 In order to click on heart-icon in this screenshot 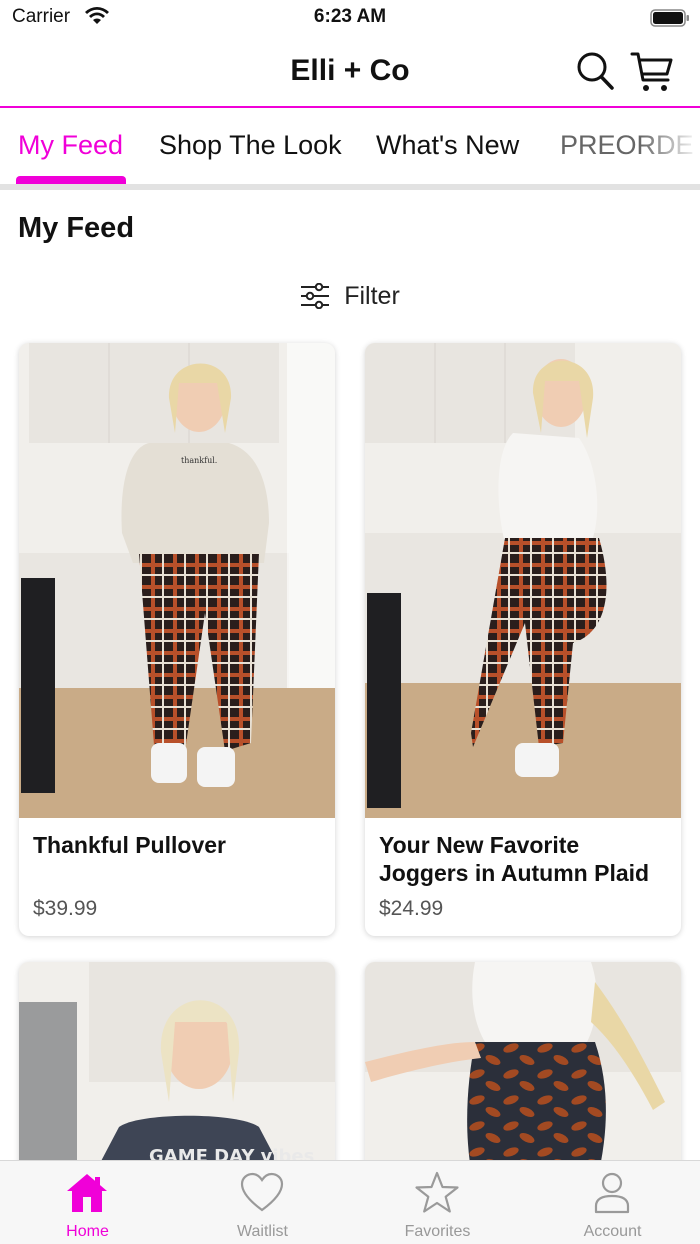, I will do `click(262, 1192)`.